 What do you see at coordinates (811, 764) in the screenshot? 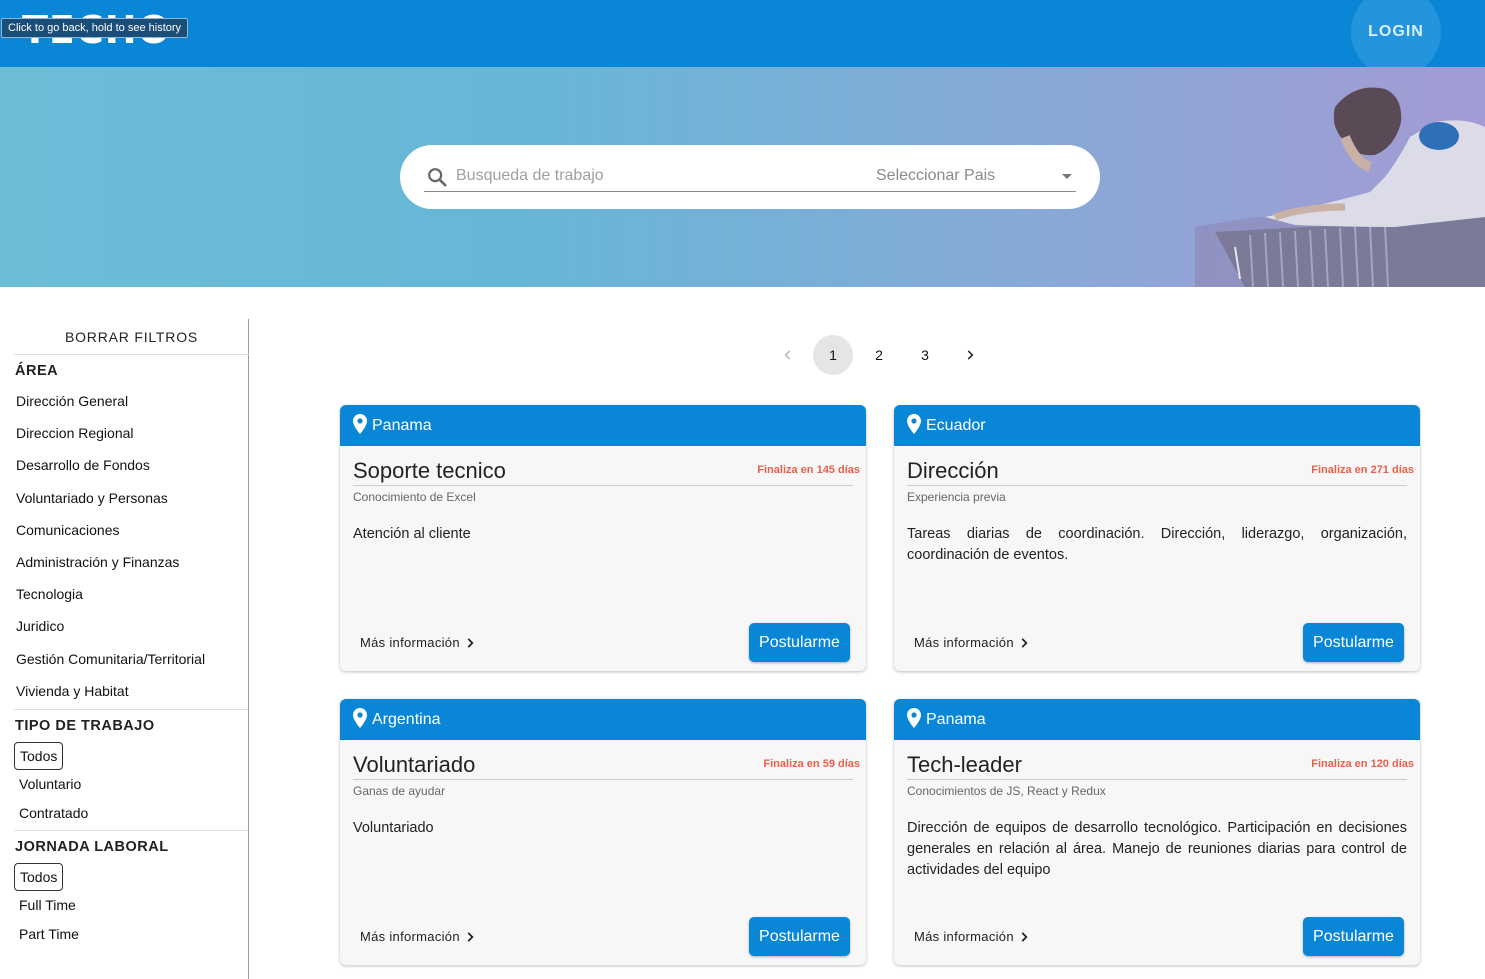
I see `deadline-badge: Finaliza en 59 días` at bounding box center [811, 764].